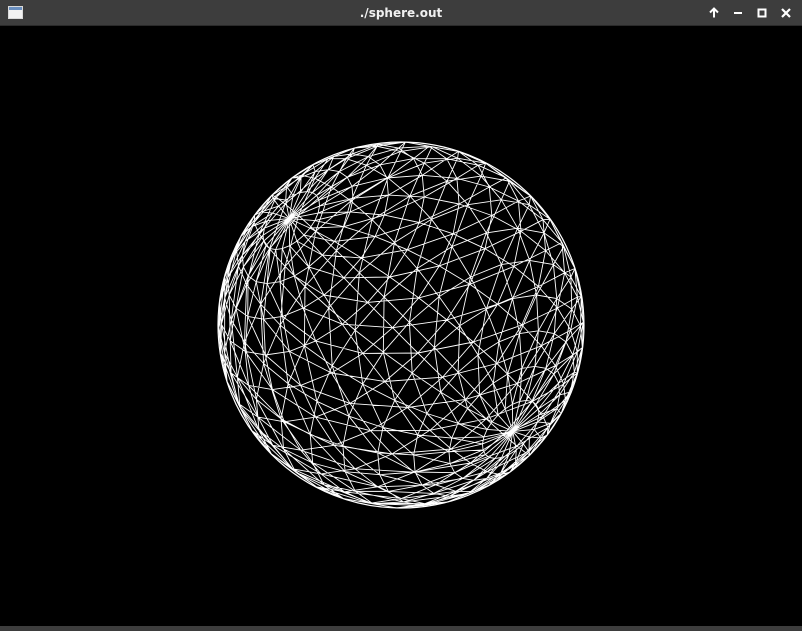  Describe the element at coordinates (401, 628) in the screenshot. I see `window-bottom-border` at that location.